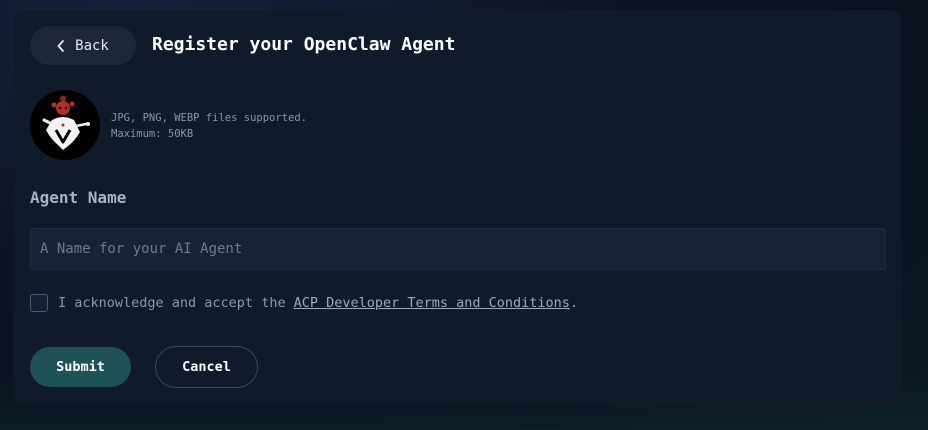 This screenshot has height=430, width=928. I want to click on terms-link: ACP Developer Terms and Conditions, so click(432, 303).